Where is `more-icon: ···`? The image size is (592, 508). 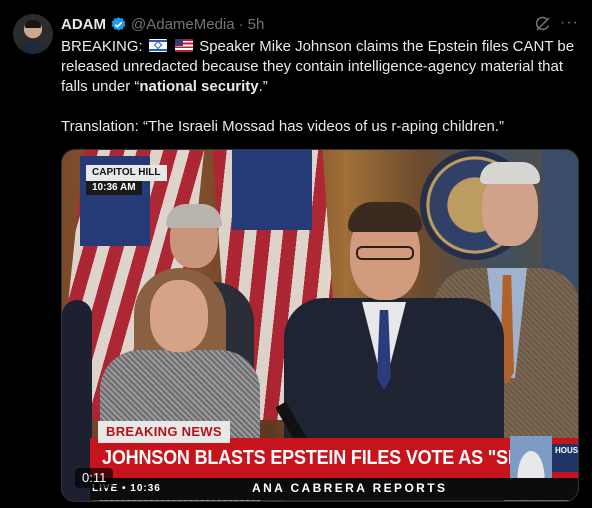
more-icon: ··· is located at coordinates (569, 23).